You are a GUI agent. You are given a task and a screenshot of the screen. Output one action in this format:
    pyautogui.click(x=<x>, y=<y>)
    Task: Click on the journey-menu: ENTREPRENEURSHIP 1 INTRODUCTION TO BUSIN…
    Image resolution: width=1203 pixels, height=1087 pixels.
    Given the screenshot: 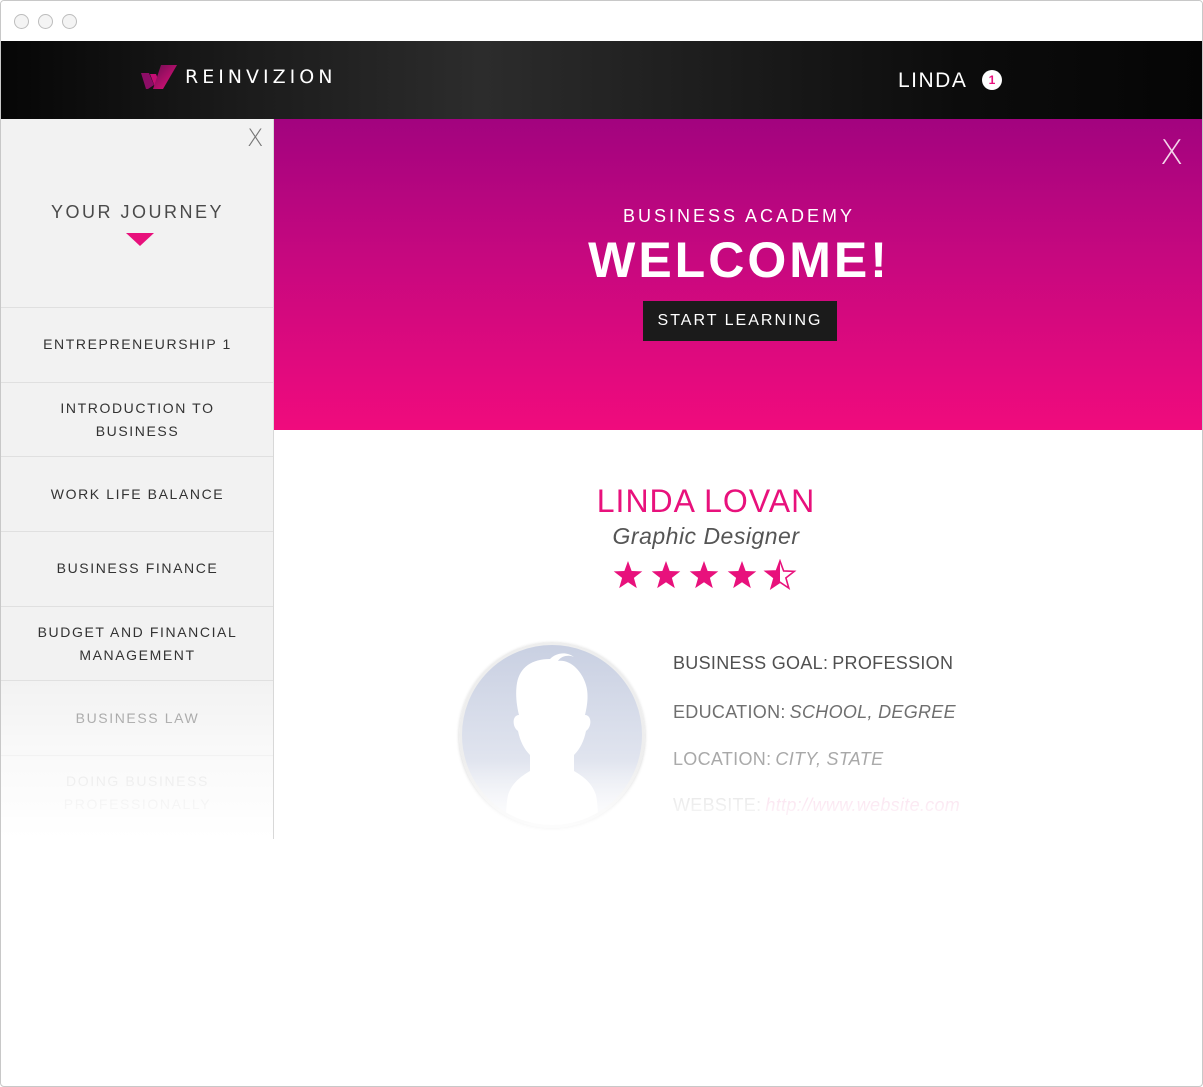 What is the action you would take?
    pyautogui.click(x=137, y=568)
    